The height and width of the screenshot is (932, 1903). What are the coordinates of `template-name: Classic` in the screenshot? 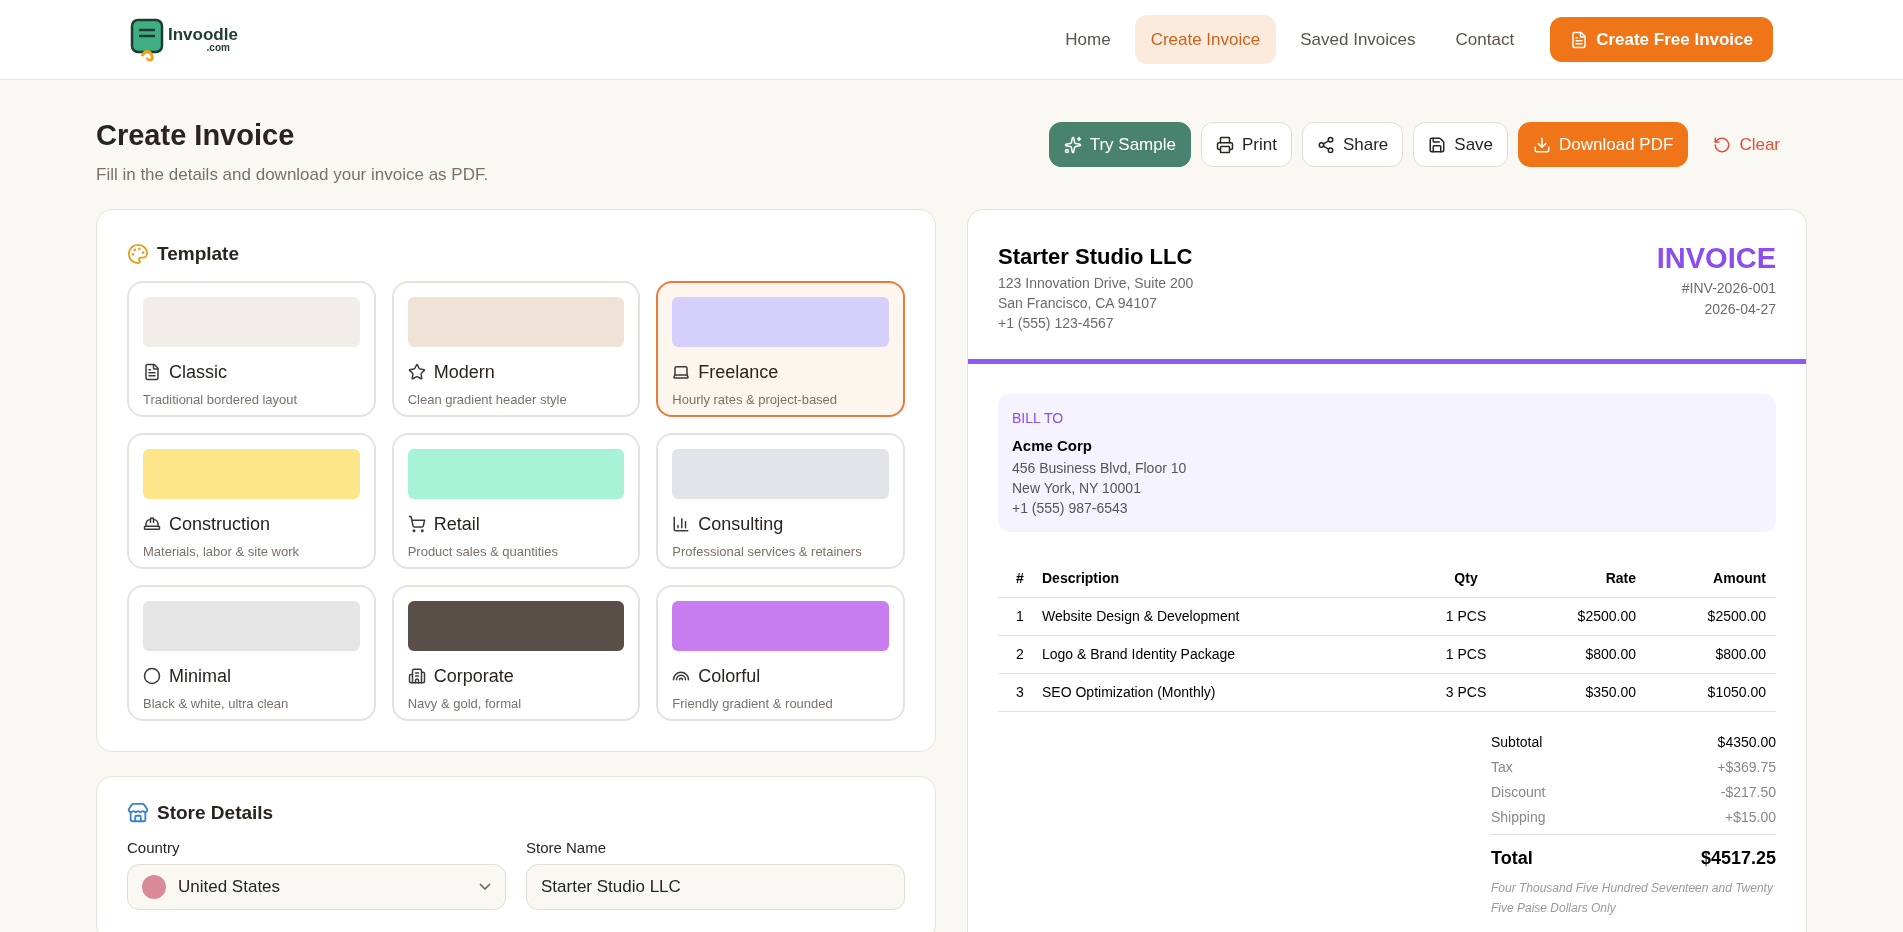 It's located at (198, 372).